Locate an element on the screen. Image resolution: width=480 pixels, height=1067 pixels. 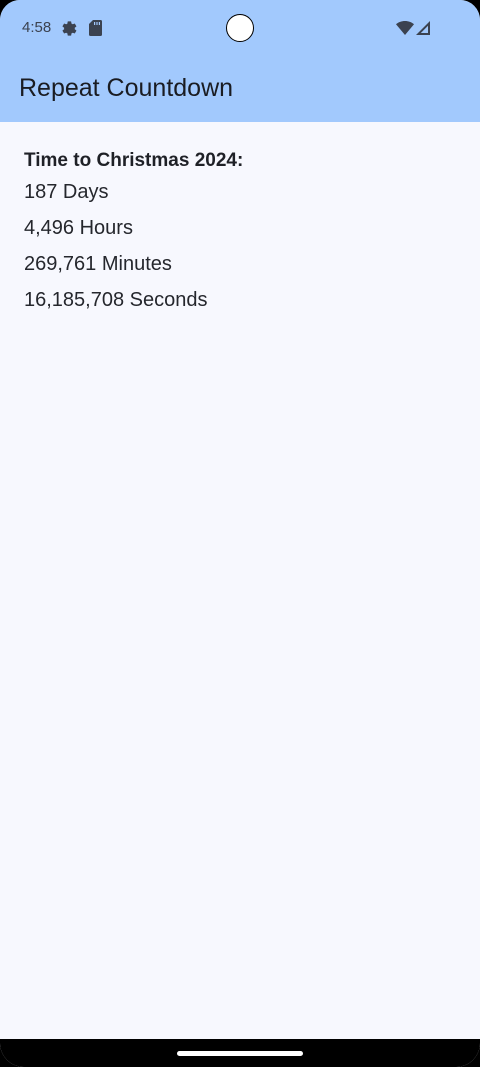
cellular-signal-icon is located at coordinates (423, 30).